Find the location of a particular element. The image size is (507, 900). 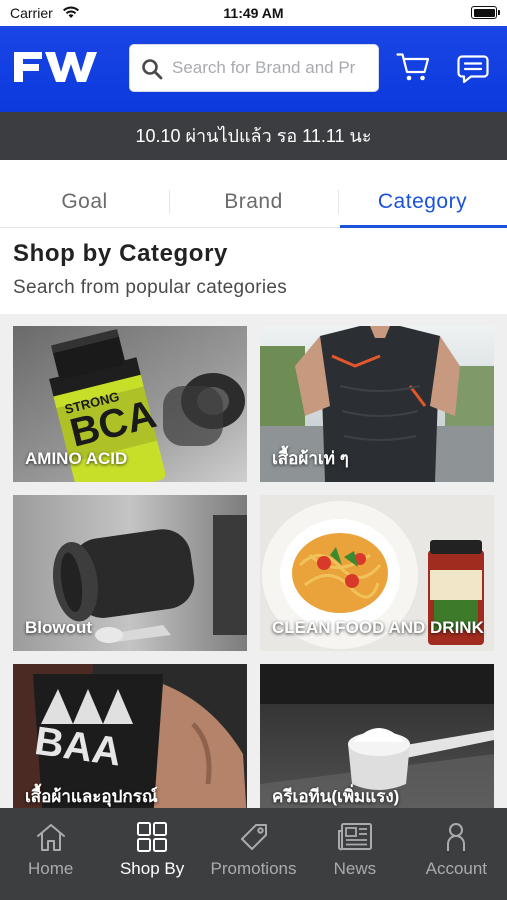

category-card-blowout: Blowout is located at coordinates (130, 573).